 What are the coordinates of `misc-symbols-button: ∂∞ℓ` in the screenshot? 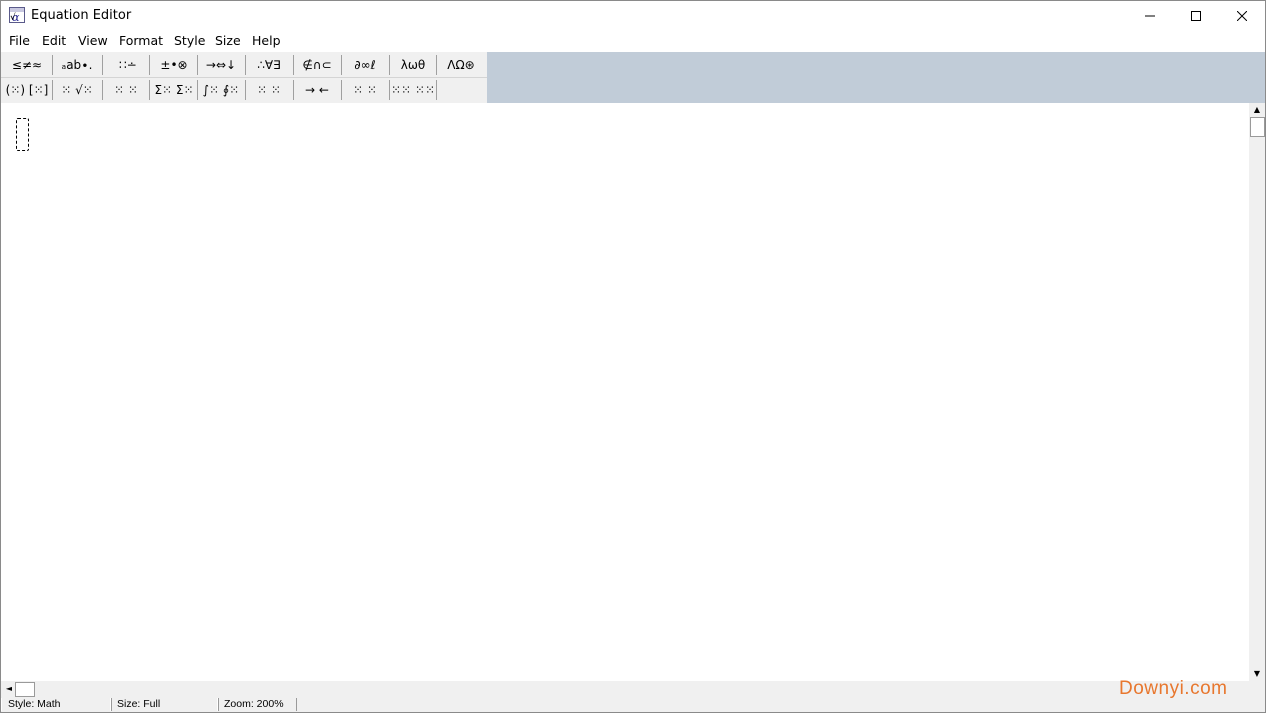 It's located at (365, 65).